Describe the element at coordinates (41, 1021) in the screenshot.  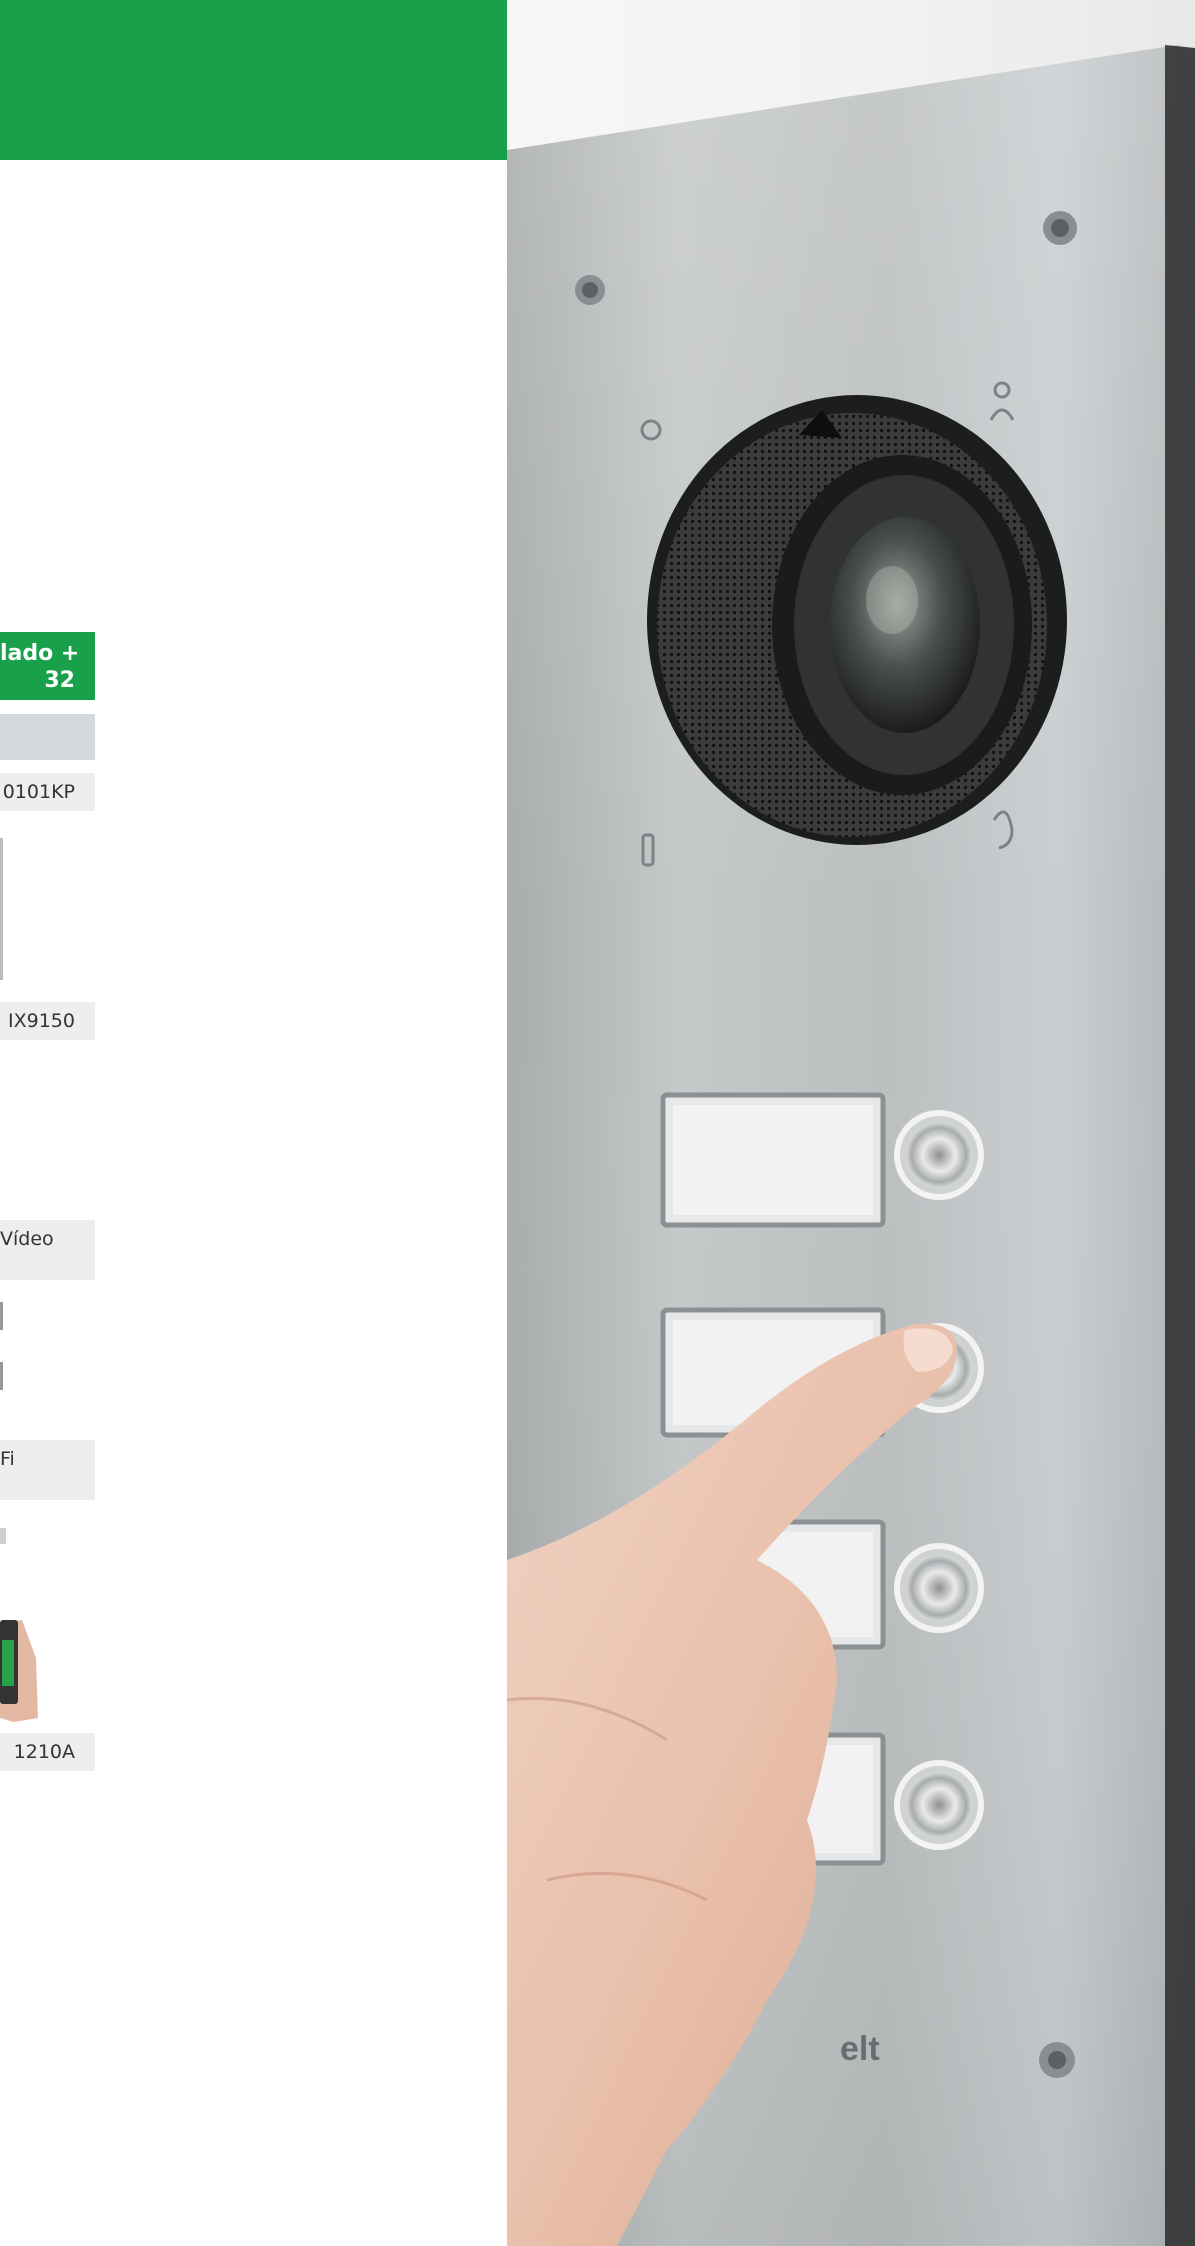
I see `code-ix9150: IX9150` at that location.